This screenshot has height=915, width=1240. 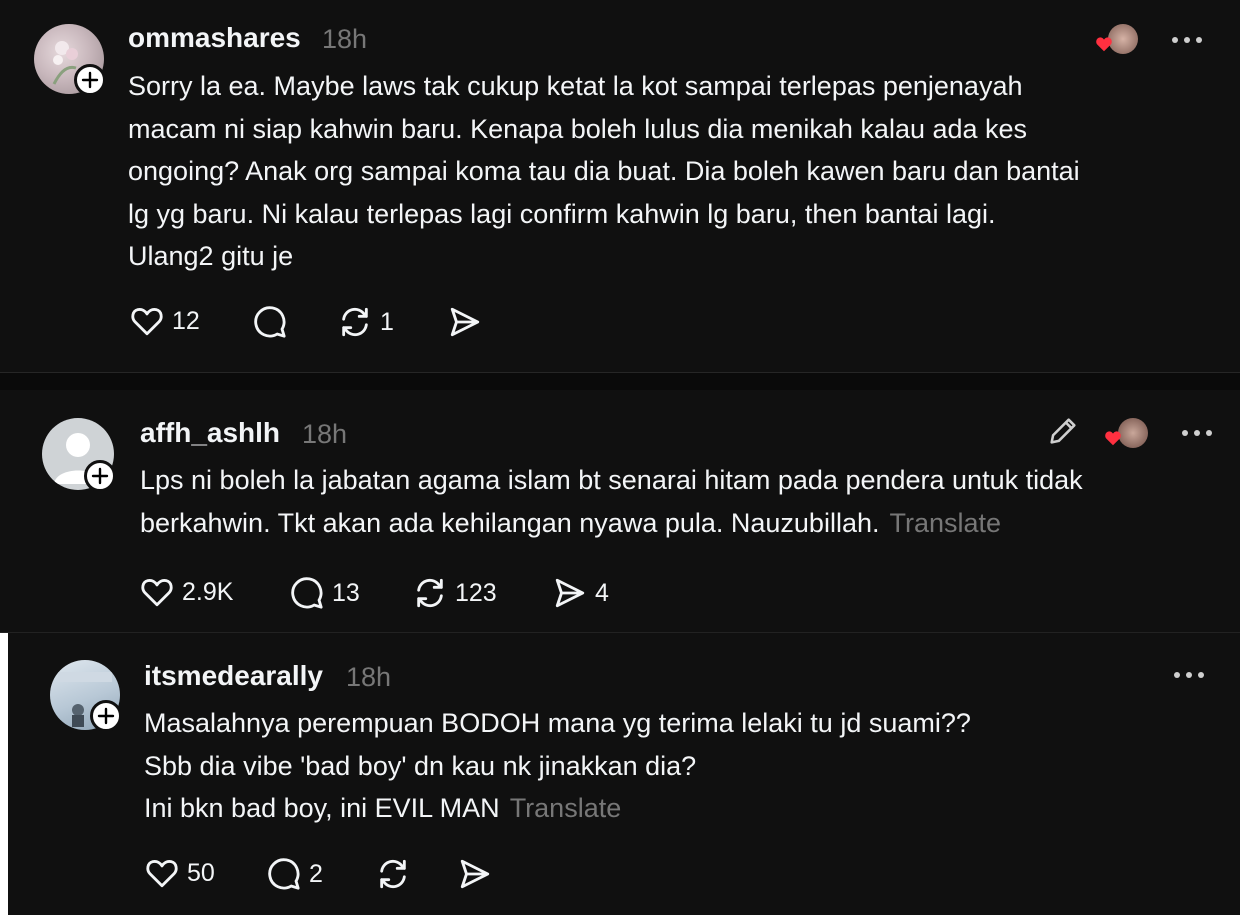 What do you see at coordinates (325, 593) in the screenshot?
I see `reply-button: 13` at bounding box center [325, 593].